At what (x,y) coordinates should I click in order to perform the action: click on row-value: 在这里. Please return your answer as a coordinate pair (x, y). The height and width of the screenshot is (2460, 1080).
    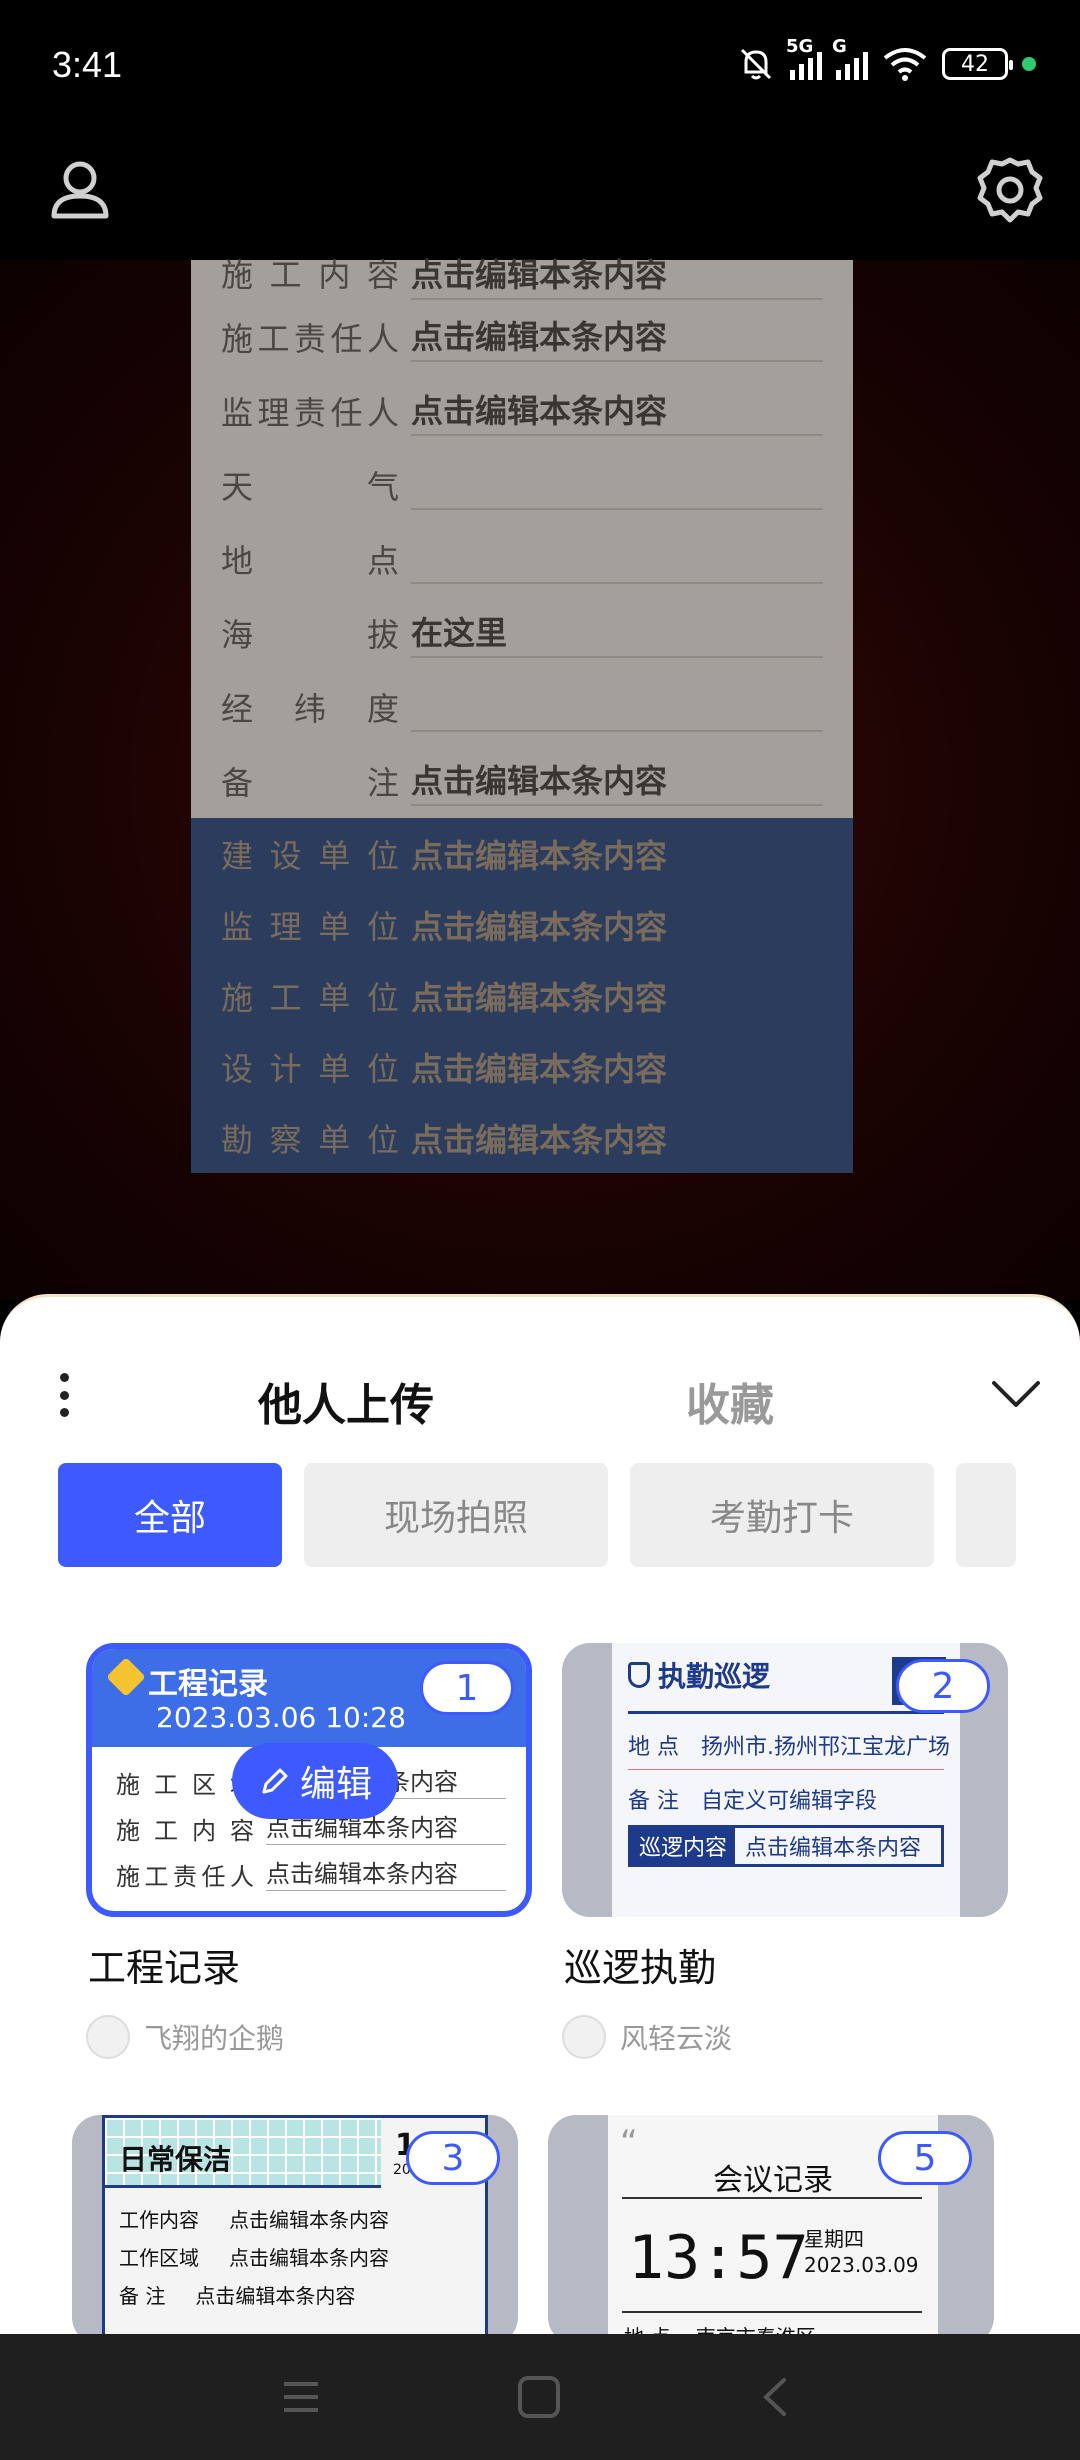
    Looking at the image, I should click on (617, 633).